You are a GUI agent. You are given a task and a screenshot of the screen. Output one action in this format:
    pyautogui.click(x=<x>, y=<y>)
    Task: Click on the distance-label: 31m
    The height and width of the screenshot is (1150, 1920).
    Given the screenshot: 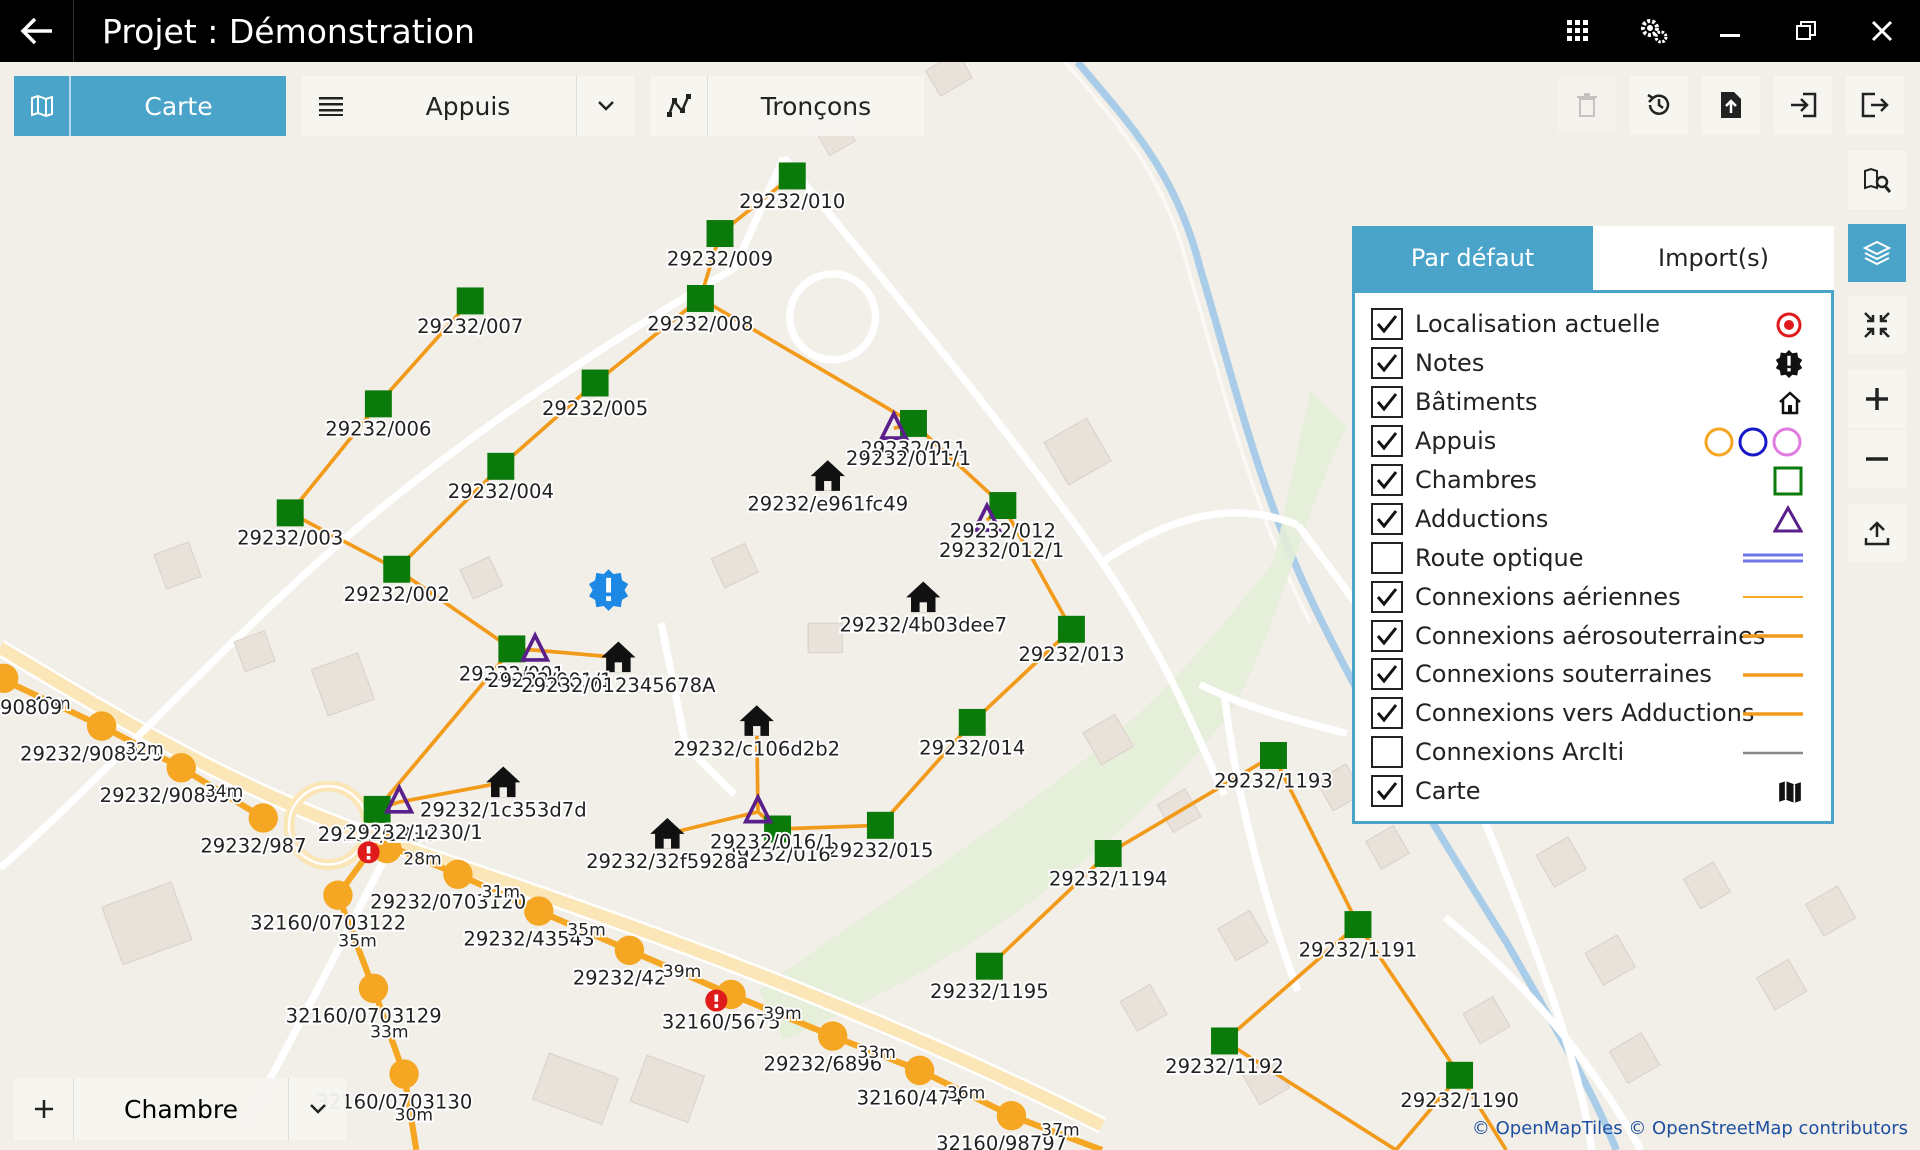 What is the action you would take?
    pyautogui.click(x=501, y=893)
    